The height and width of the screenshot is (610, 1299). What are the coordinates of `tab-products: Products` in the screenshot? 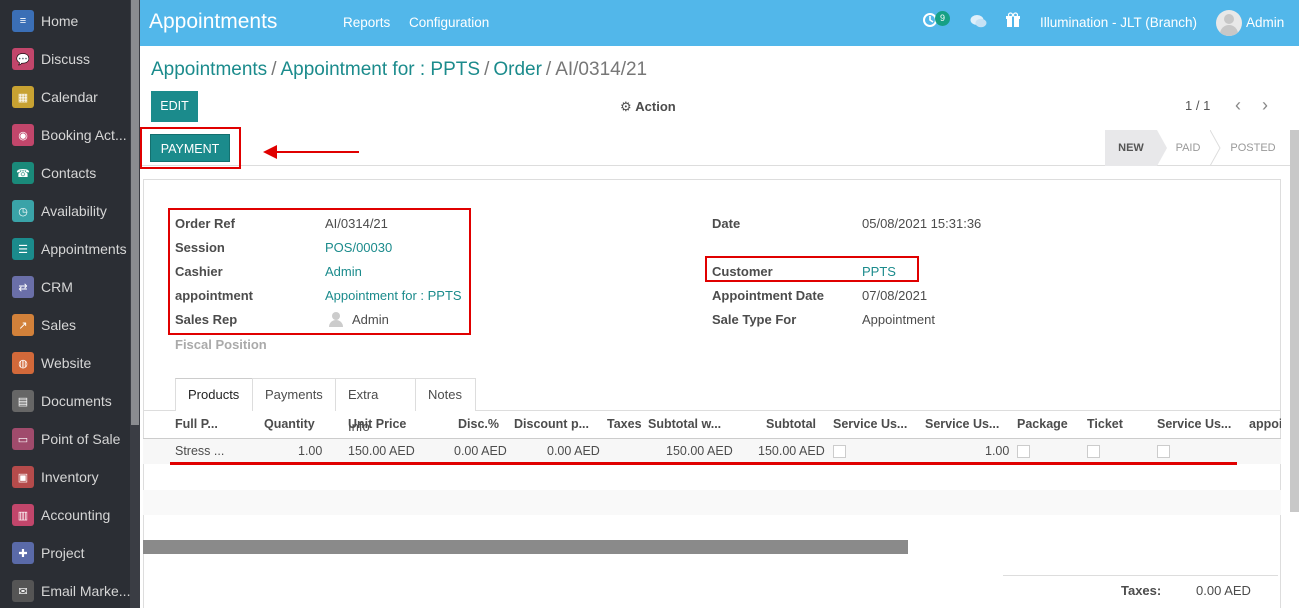 It's located at (214, 394).